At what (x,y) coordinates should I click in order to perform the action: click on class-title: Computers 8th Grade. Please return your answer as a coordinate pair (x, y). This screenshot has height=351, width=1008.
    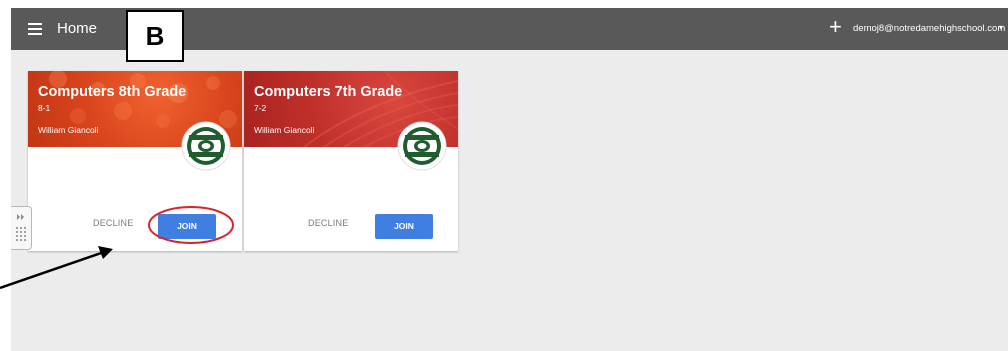
    Looking at the image, I should click on (112, 92).